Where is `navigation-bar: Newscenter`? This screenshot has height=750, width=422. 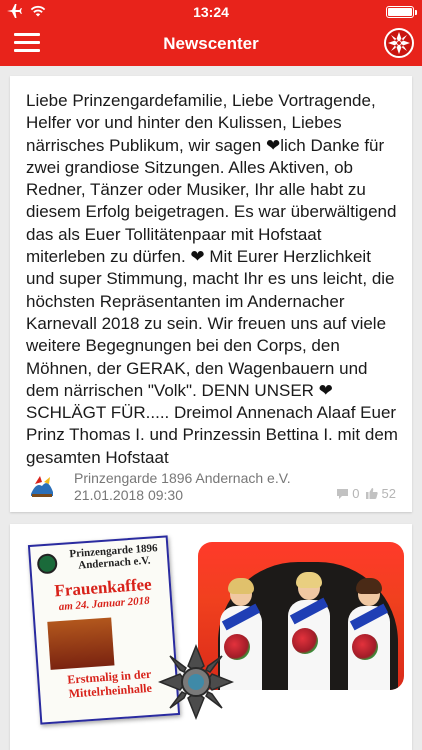
navigation-bar: Newscenter is located at coordinates (211, 45).